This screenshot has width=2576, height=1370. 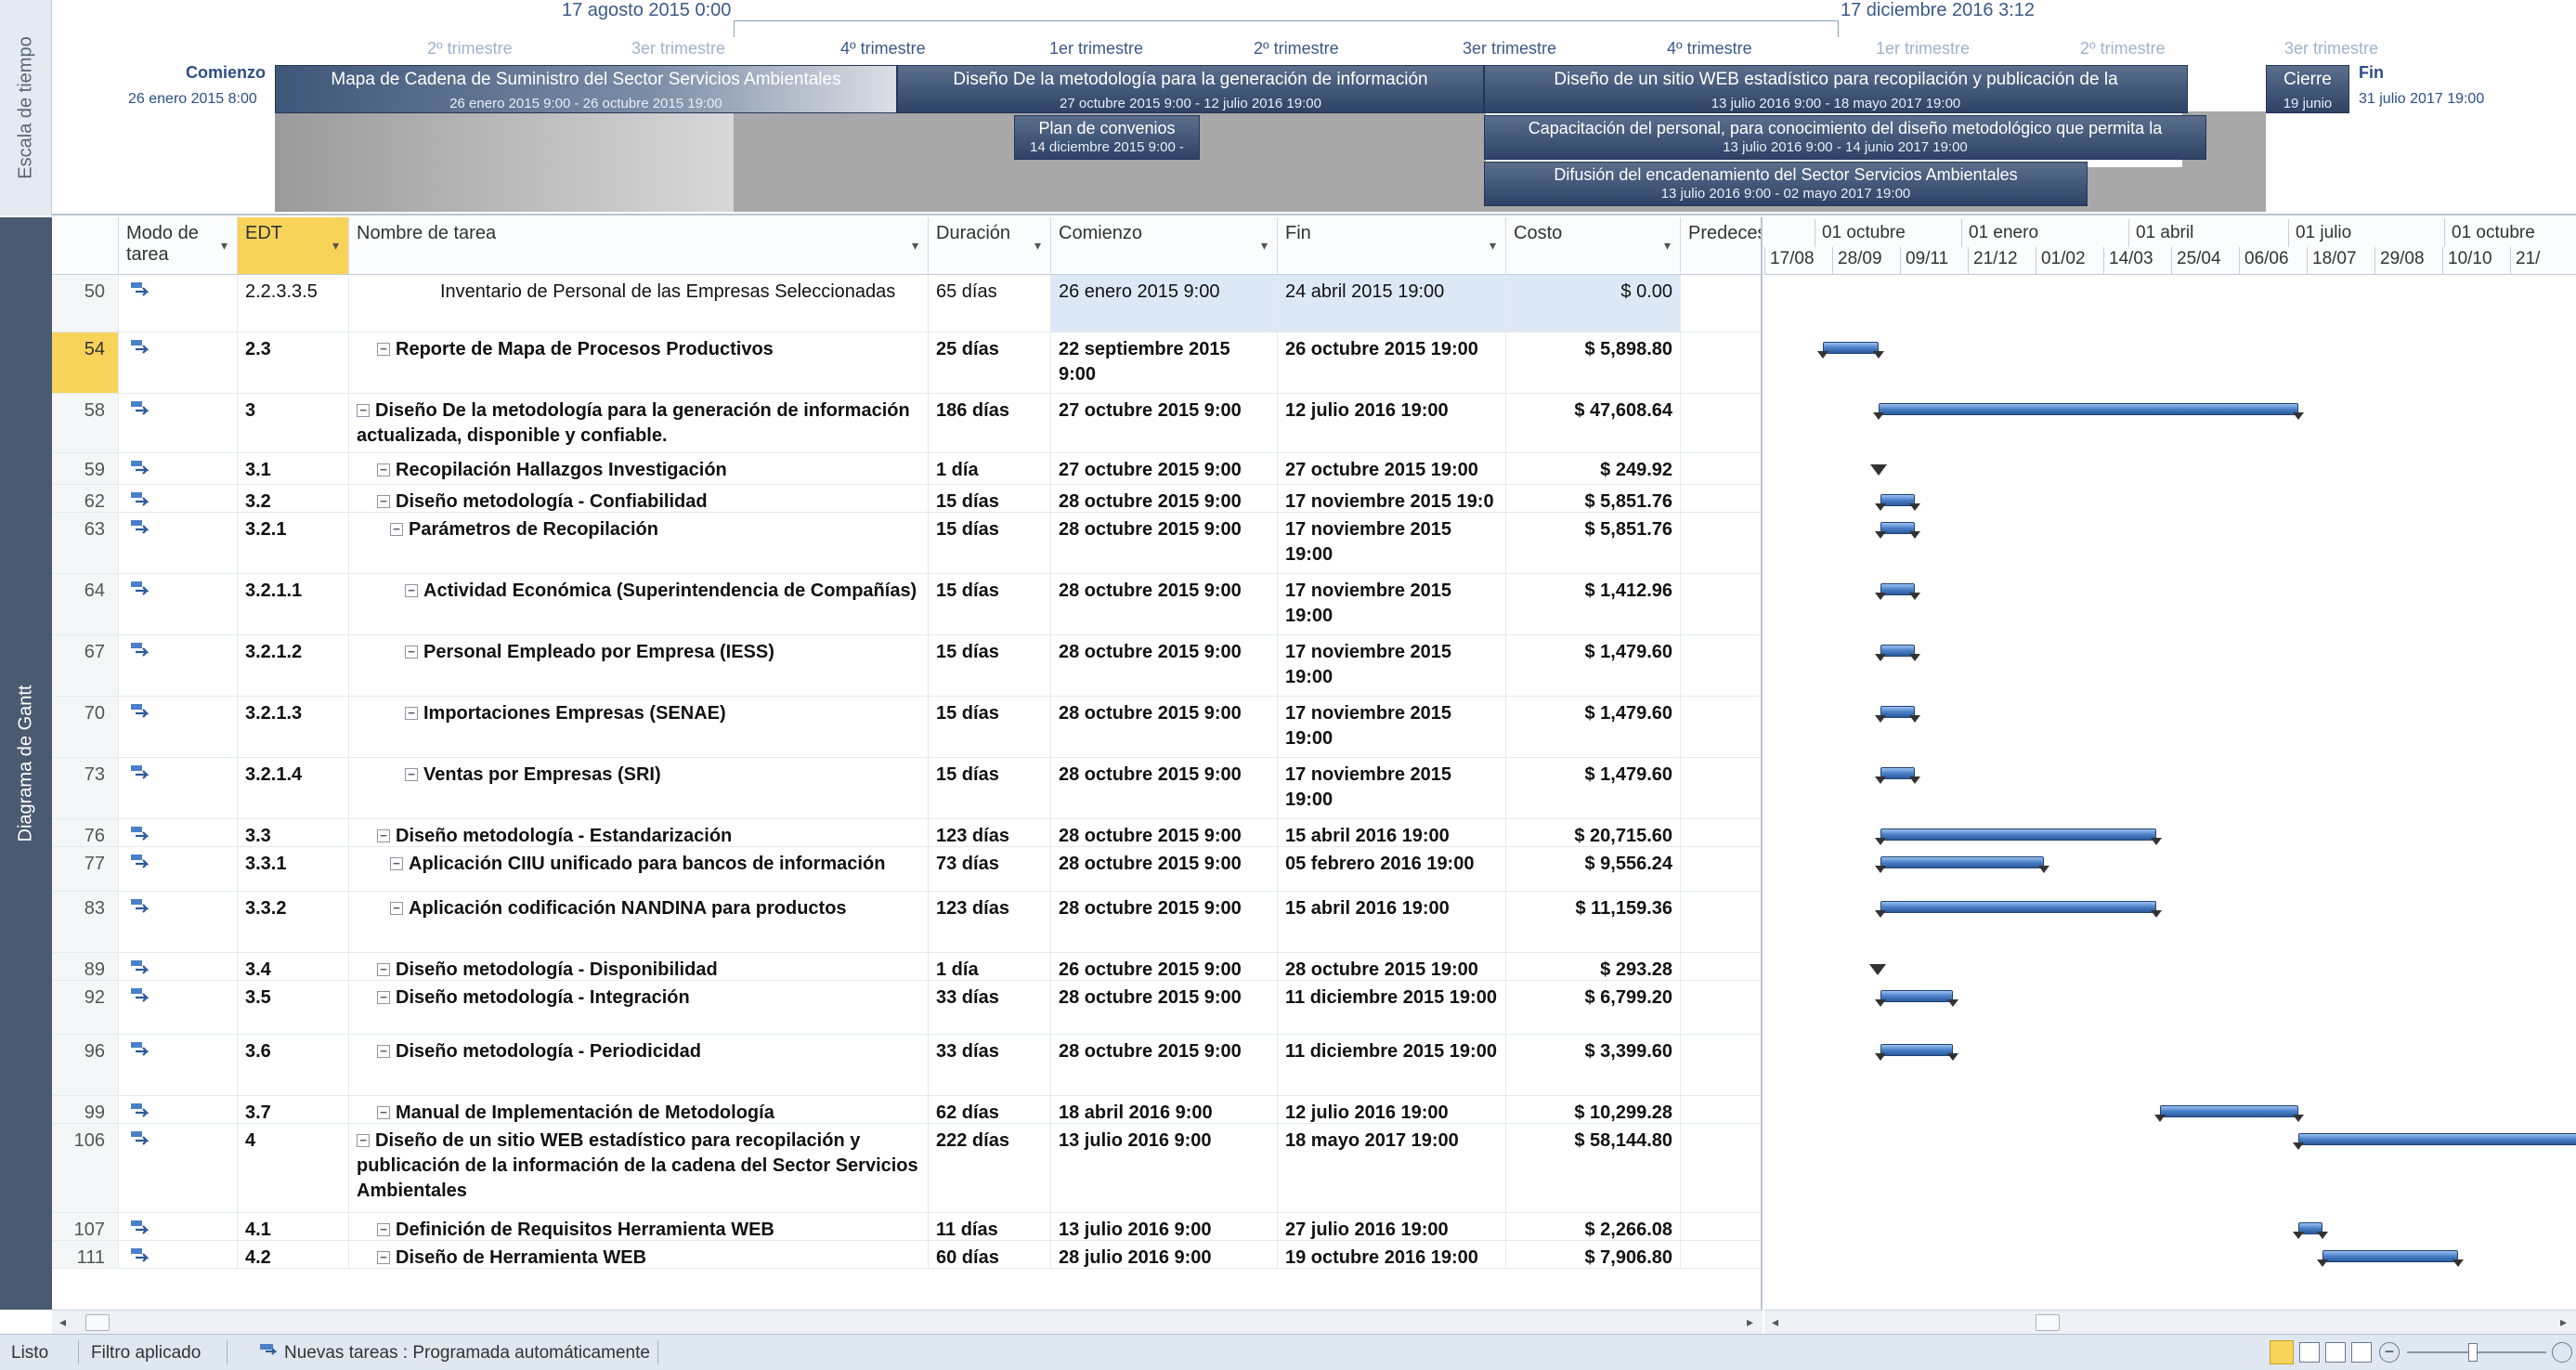 I want to click on task-edt-cell: 3.6, so click(x=293, y=1065).